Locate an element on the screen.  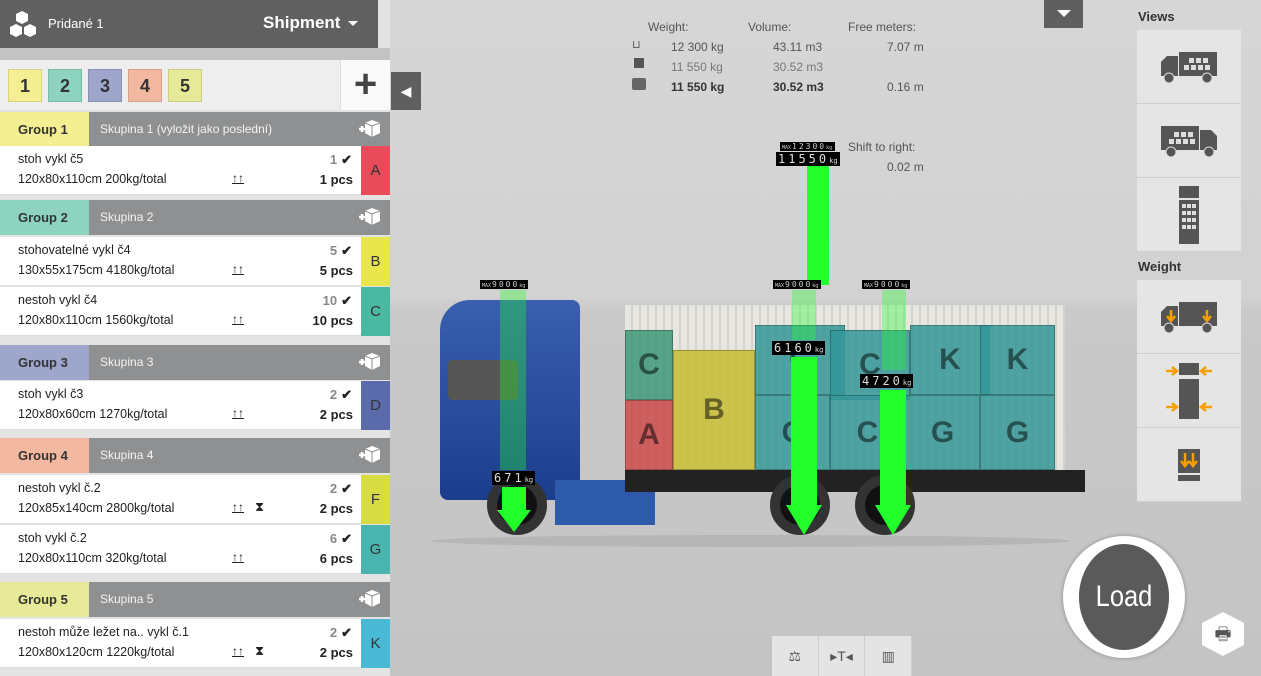
weight-sides-button is located at coordinates (1189, 391).